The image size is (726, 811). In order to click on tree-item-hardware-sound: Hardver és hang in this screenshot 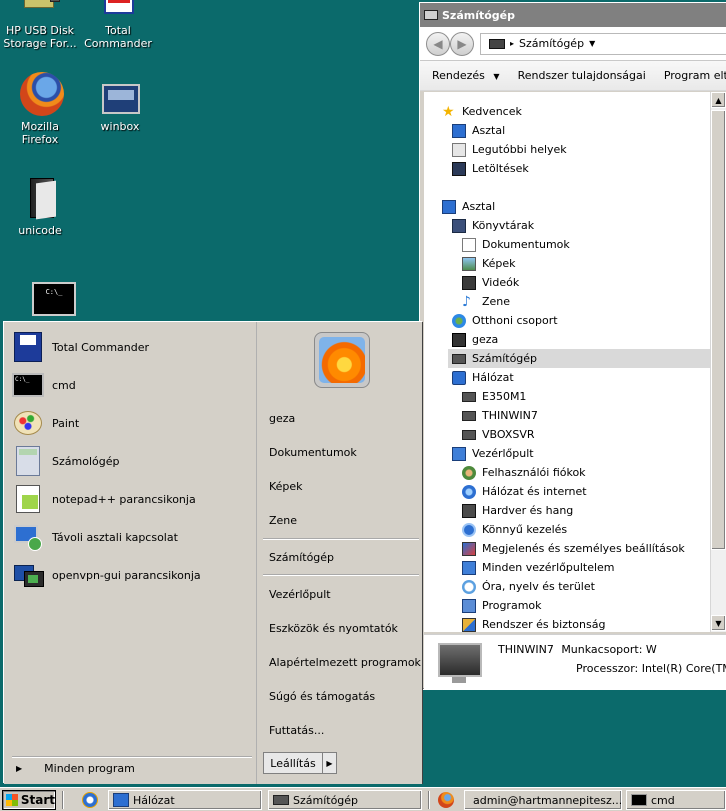, I will do `click(517, 510)`.